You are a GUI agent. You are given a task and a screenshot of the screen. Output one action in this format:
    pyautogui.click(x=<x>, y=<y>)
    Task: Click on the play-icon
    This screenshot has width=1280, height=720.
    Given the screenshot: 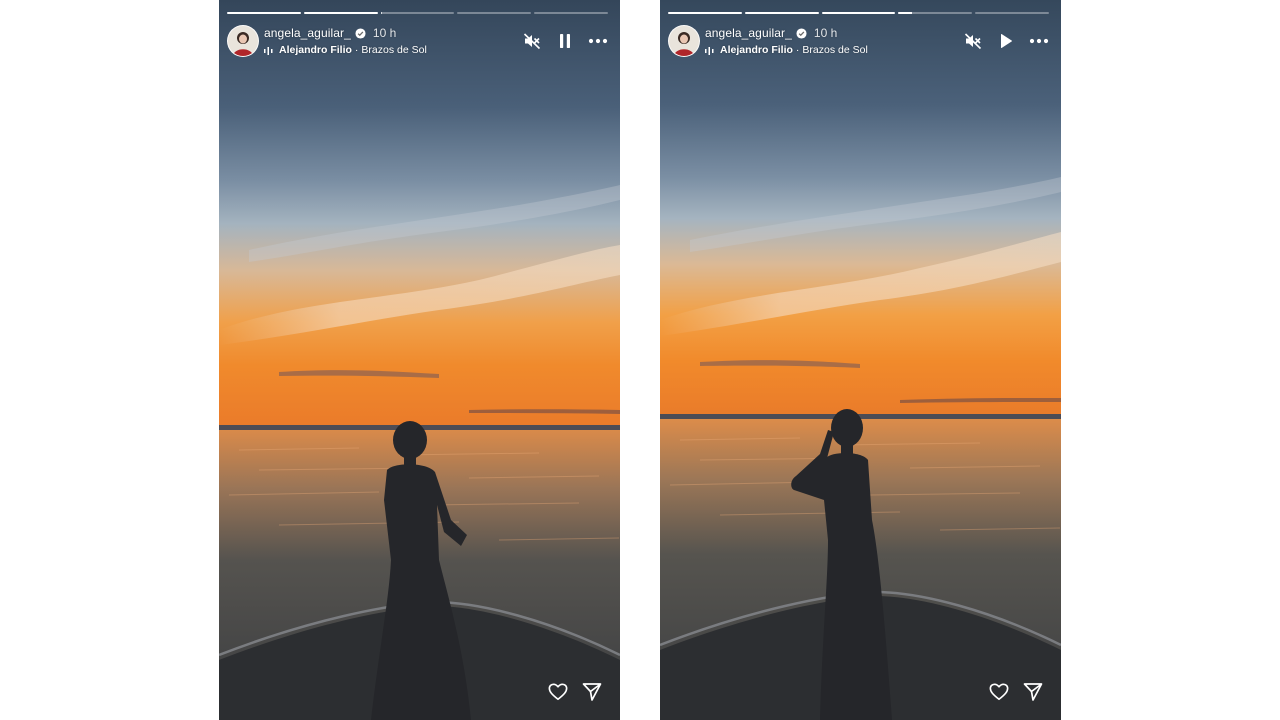 What is the action you would take?
    pyautogui.click(x=1006, y=41)
    